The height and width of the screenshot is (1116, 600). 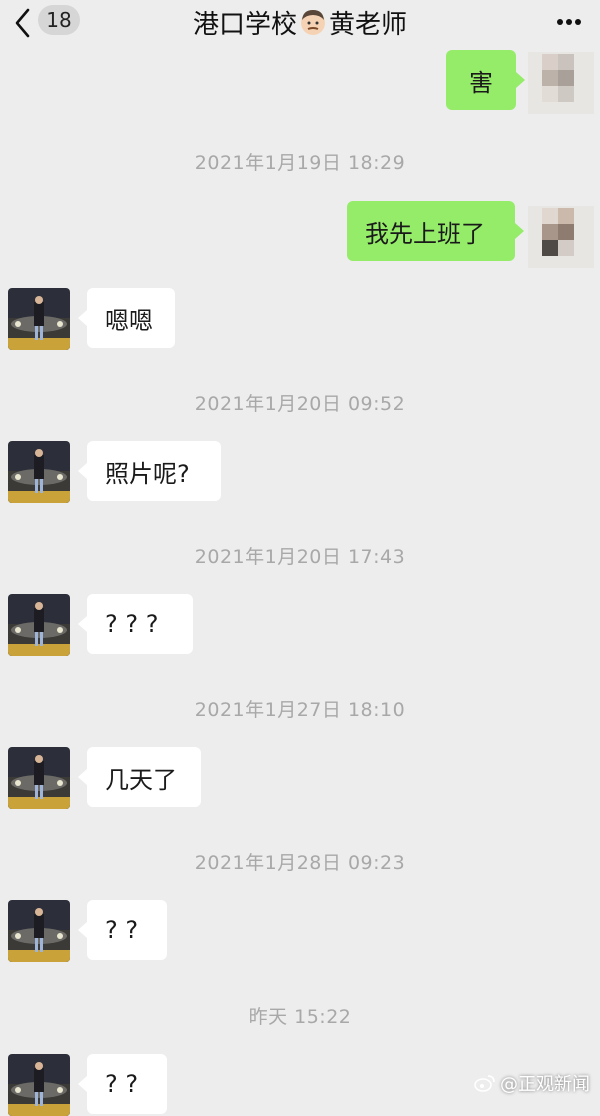 What do you see at coordinates (300, 1017) in the screenshot?
I see `timestamp: 昨天 15:22` at bounding box center [300, 1017].